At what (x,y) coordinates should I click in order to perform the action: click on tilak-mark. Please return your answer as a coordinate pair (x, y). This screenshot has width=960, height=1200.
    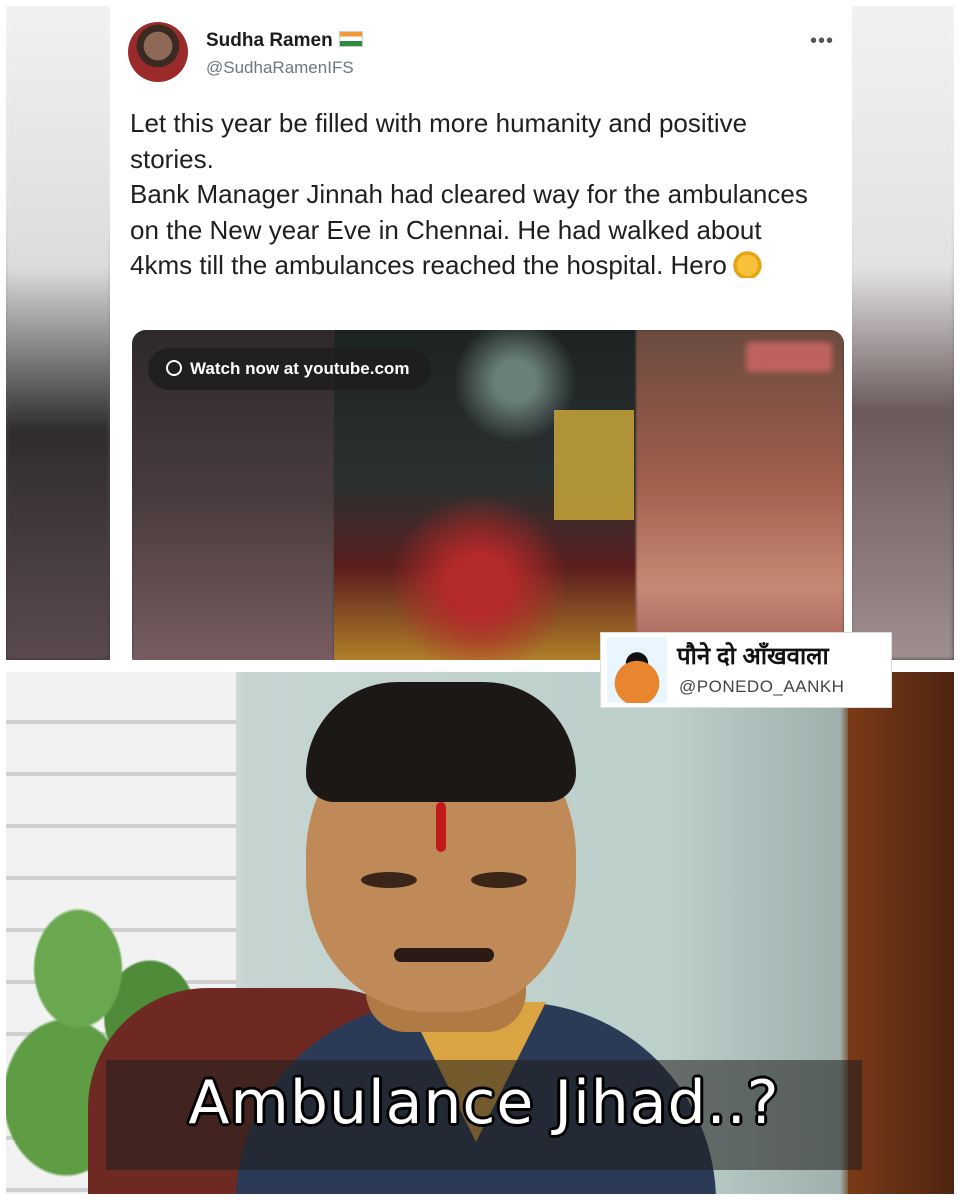
    Looking at the image, I should click on (441, 827).